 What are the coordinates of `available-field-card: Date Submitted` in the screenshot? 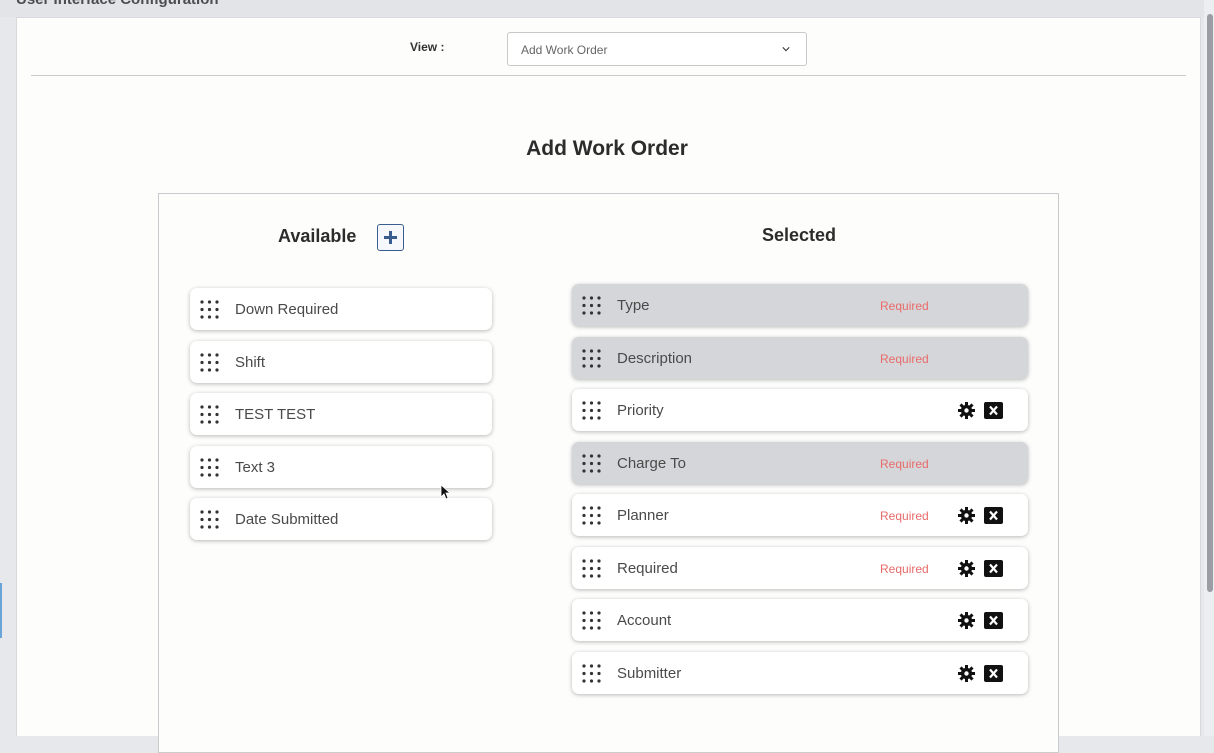 It's located at (341, 519).